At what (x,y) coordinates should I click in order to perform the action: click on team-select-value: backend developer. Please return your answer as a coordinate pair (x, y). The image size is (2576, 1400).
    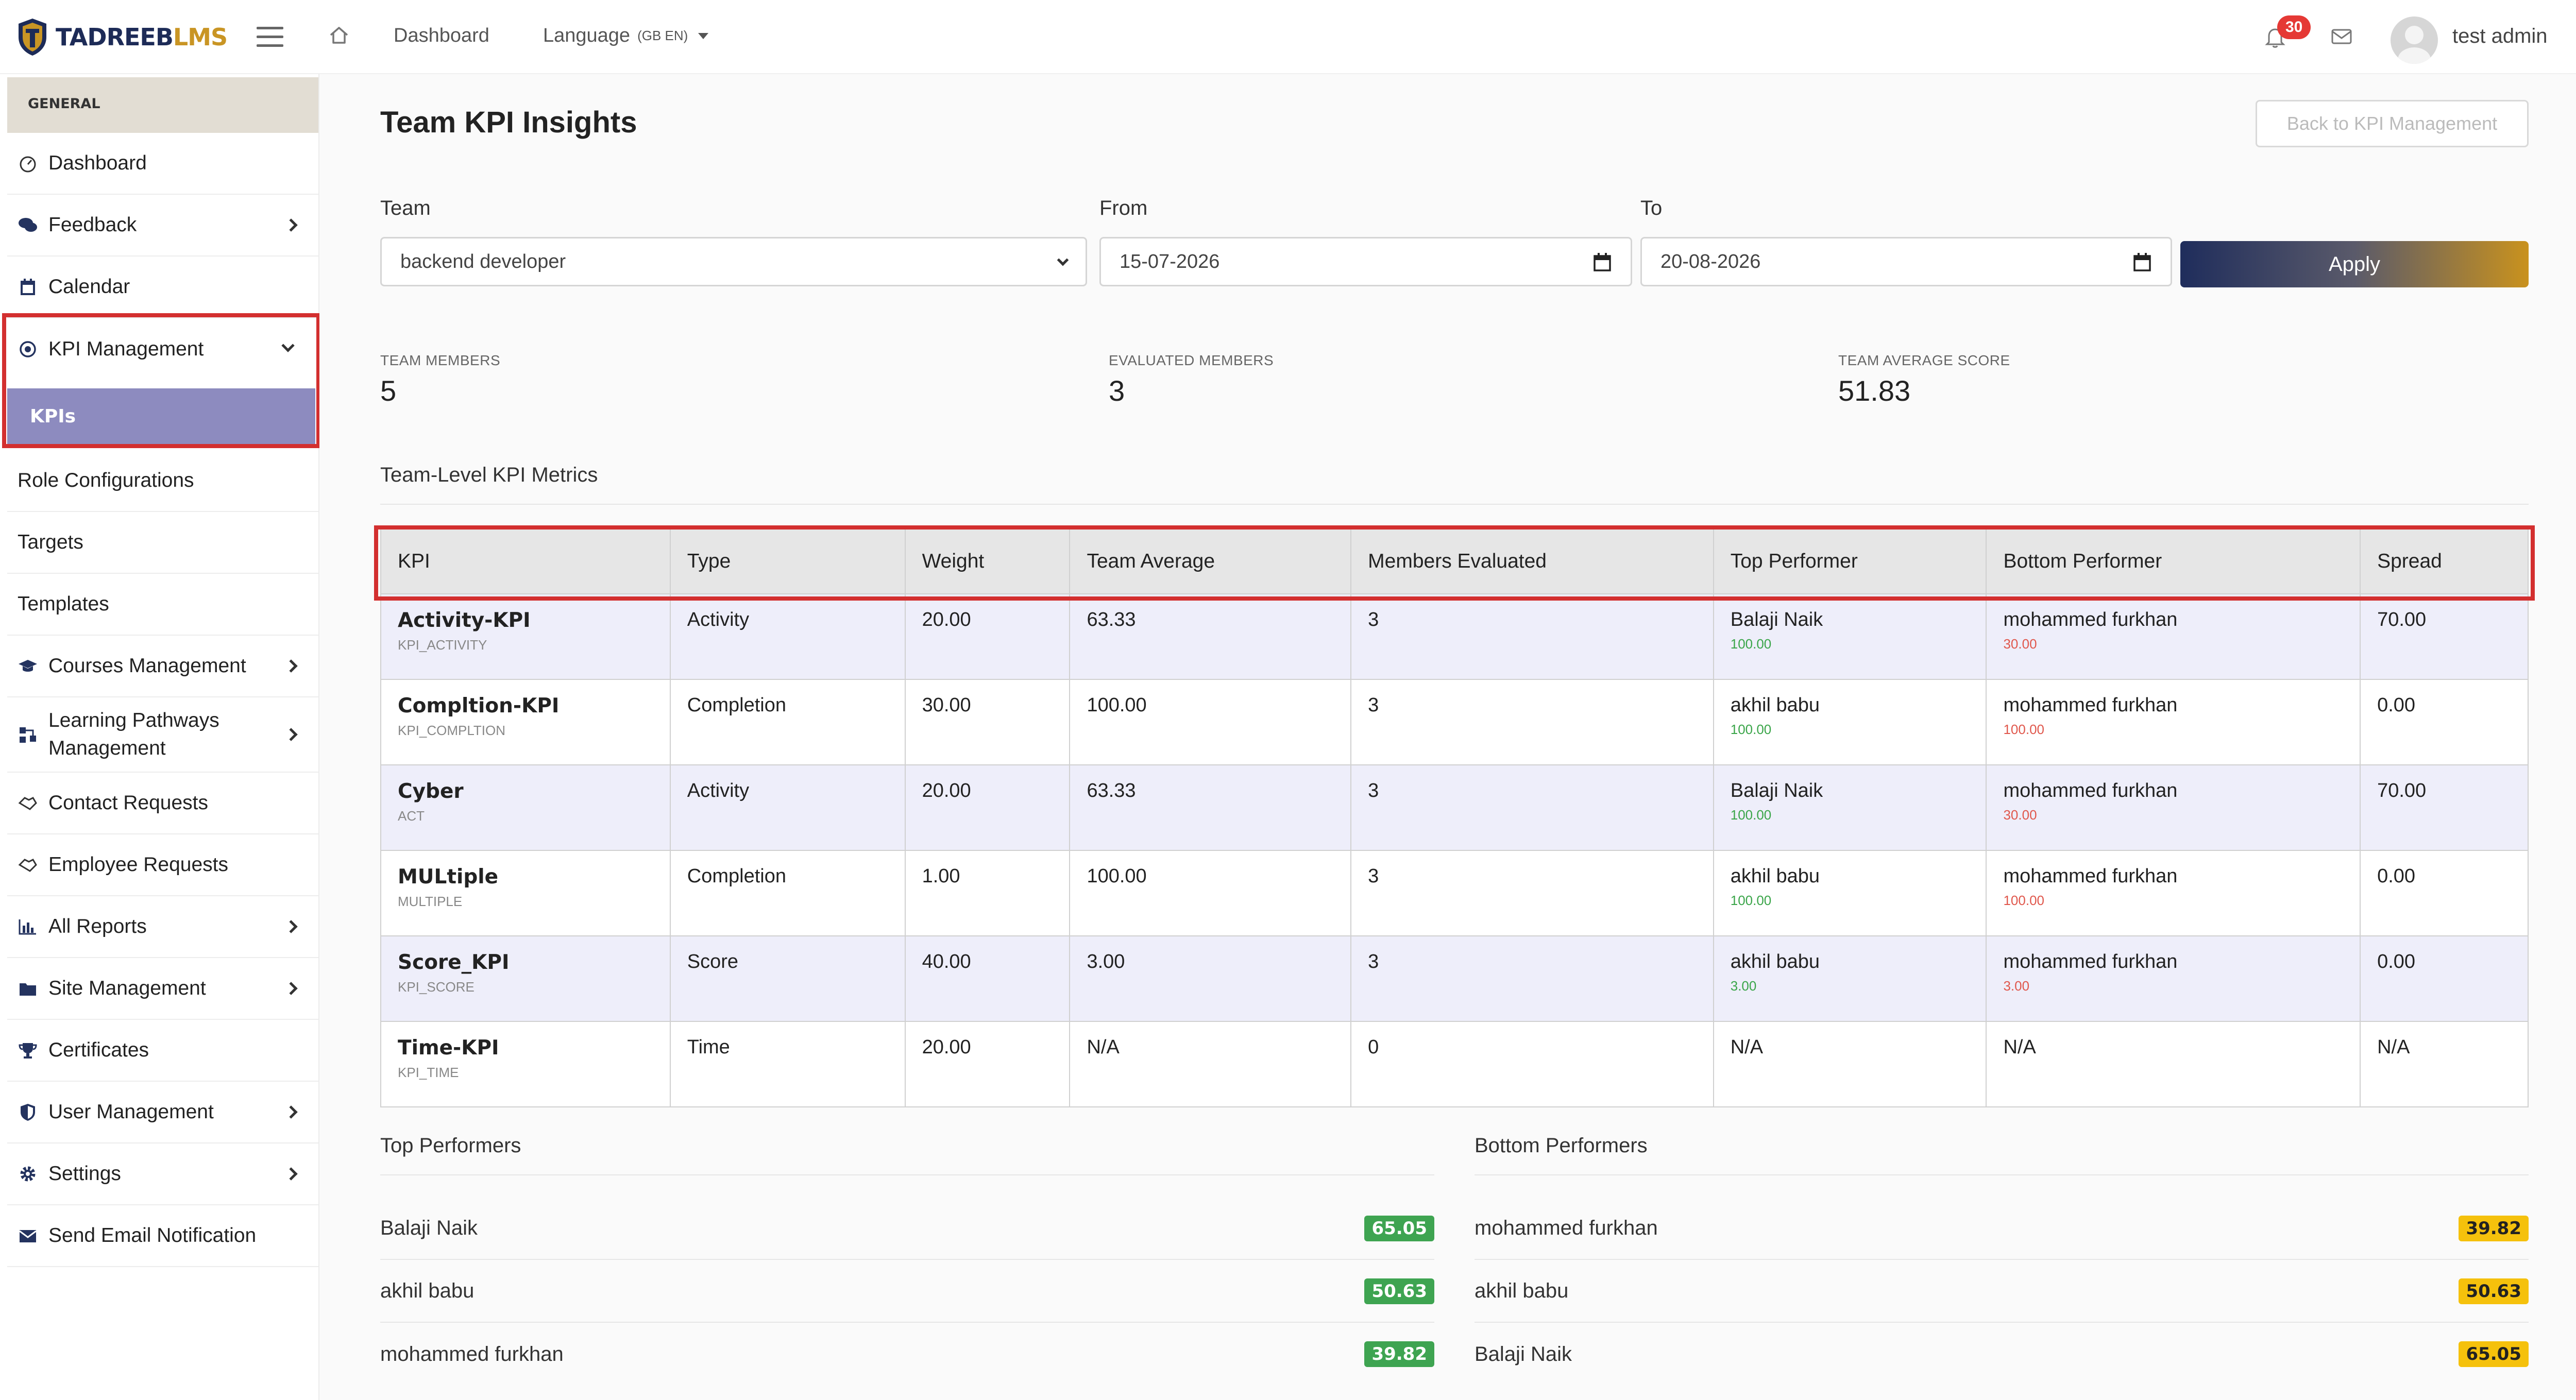
    Looking at the image, I should click on (483, 261).